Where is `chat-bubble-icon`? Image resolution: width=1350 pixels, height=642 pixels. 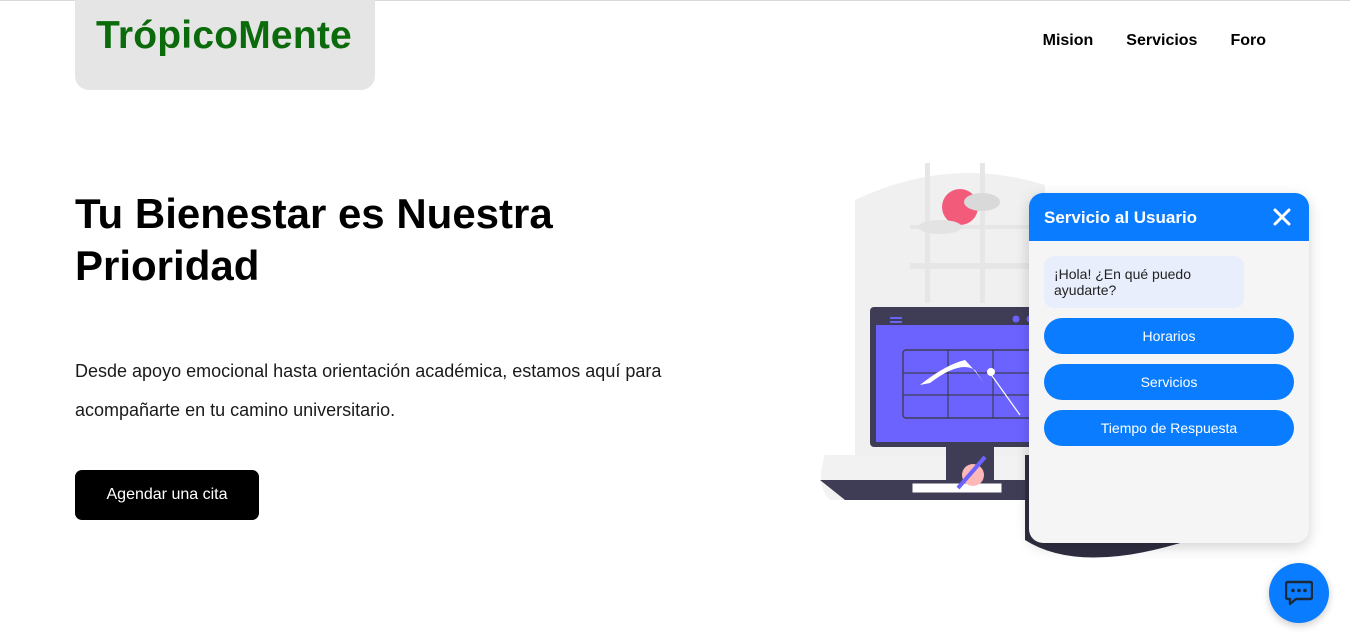 chat-bubble-icon is located at coordinates (1299, 593).